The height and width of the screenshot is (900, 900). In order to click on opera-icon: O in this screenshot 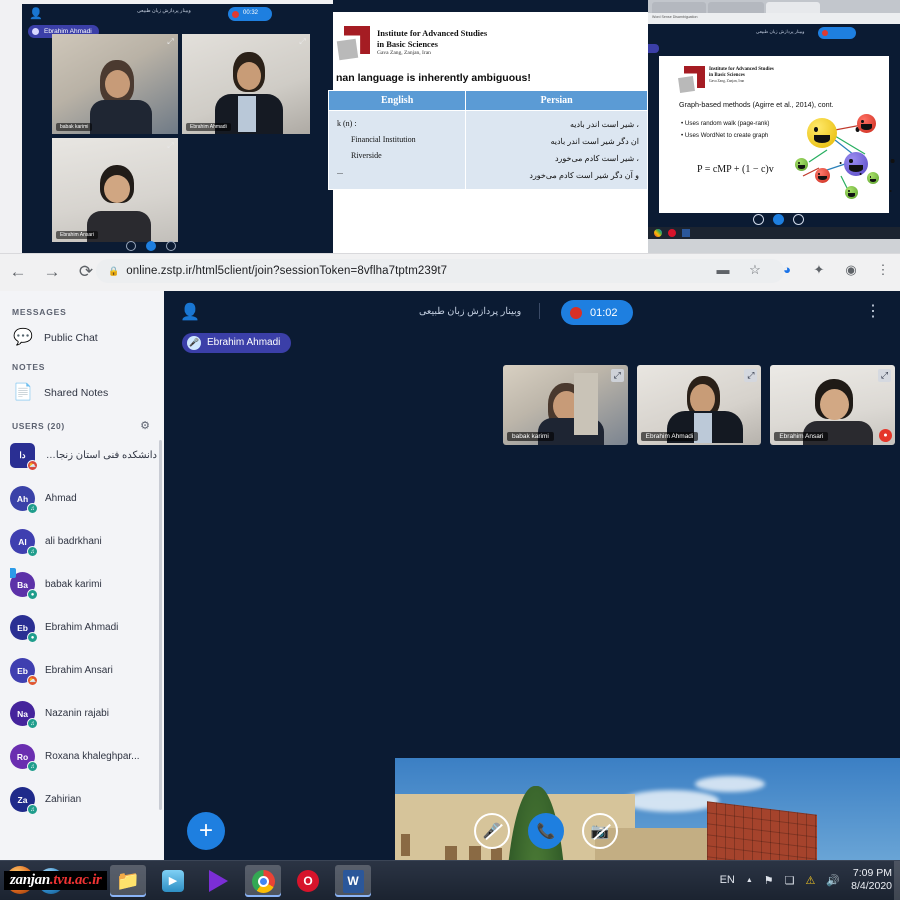, I will do `click(308, 881)`.